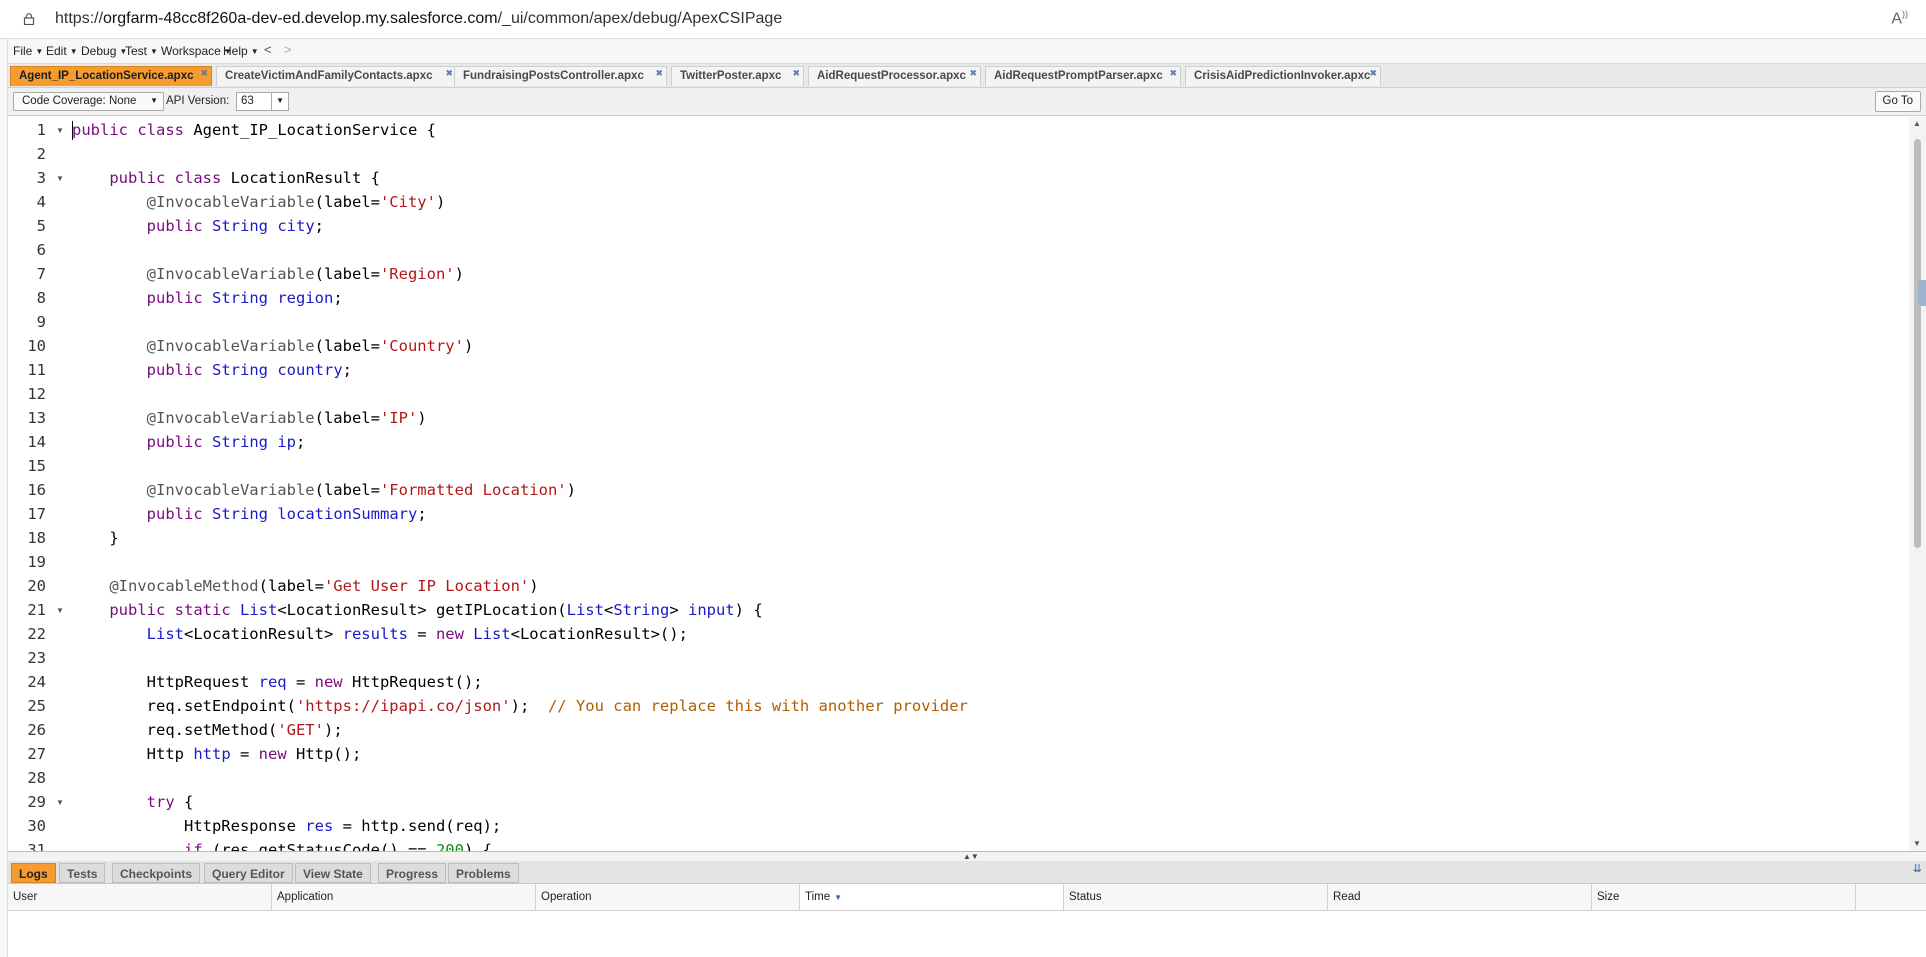  What do you see at coordinates (33, 873) in the screenshot?
I see `tab-logs: Logs` at bounding box center [33, 873].